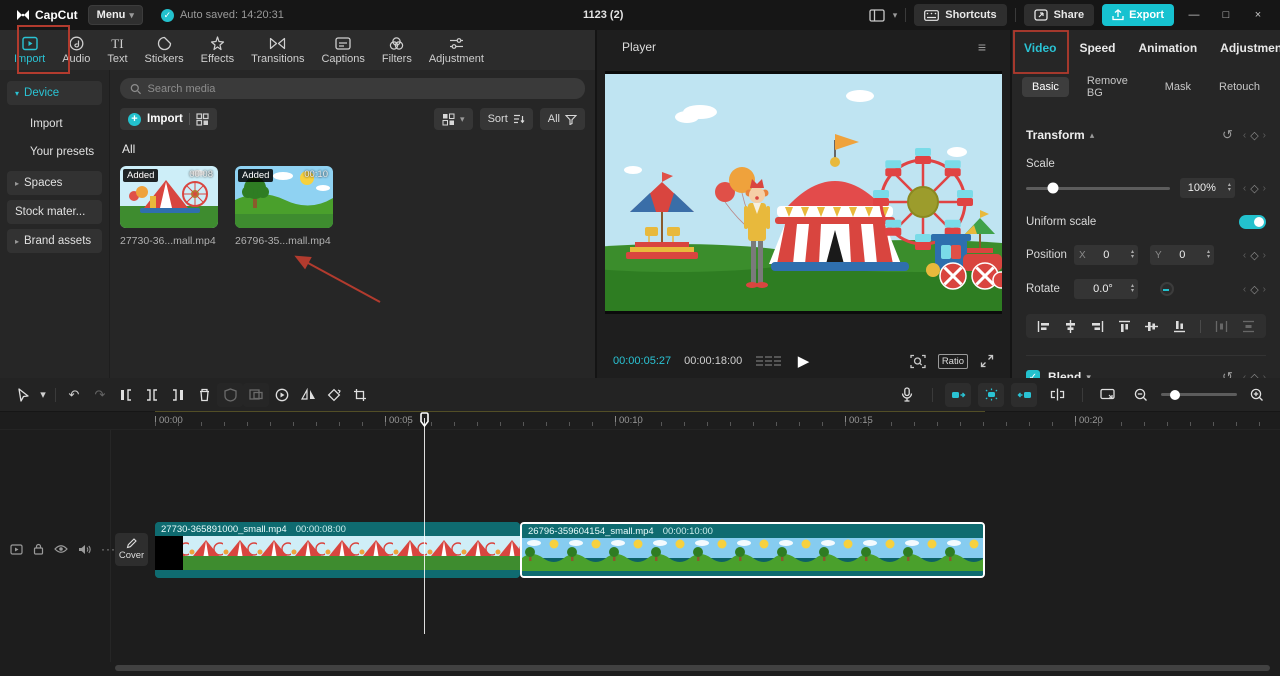  What do you see at coordinates (1070, 326) in the screenshot?
I see `align-center-horizontal-icon` at bounding box center [1070, 326].